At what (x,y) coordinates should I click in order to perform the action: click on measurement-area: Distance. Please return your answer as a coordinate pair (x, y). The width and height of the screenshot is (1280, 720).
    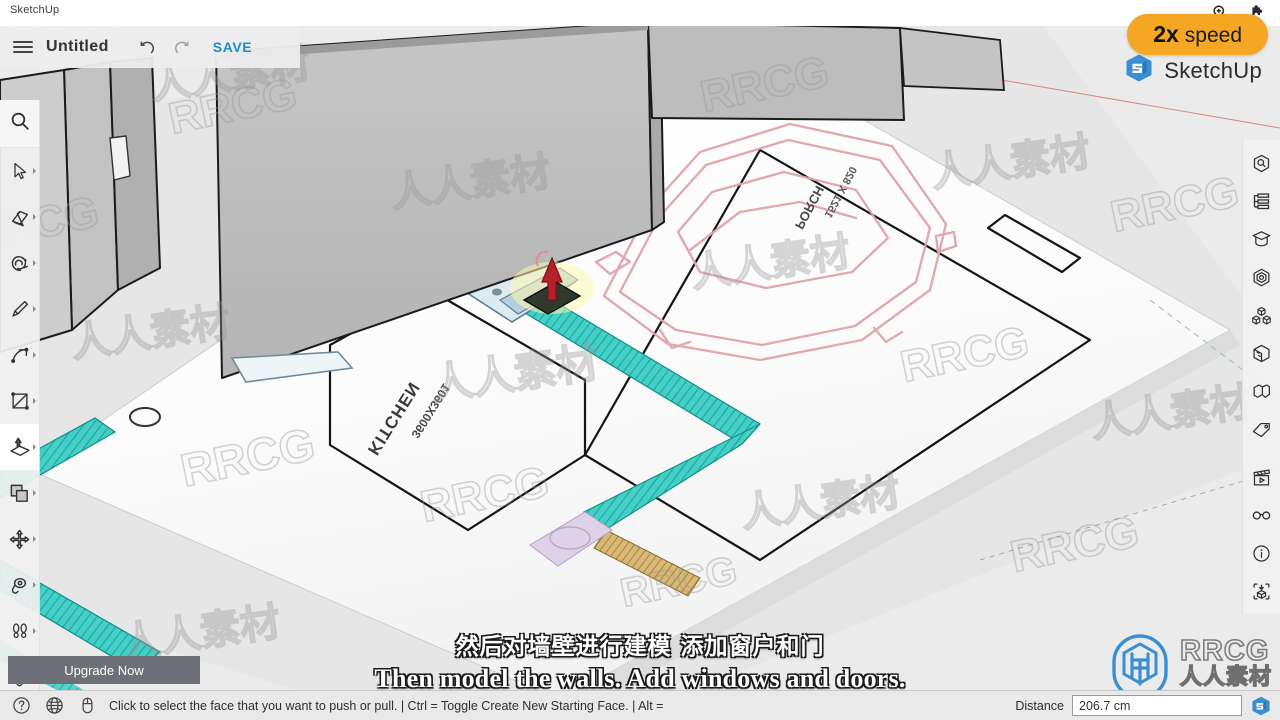
    Looking at the image, I should click on (1147, 706).